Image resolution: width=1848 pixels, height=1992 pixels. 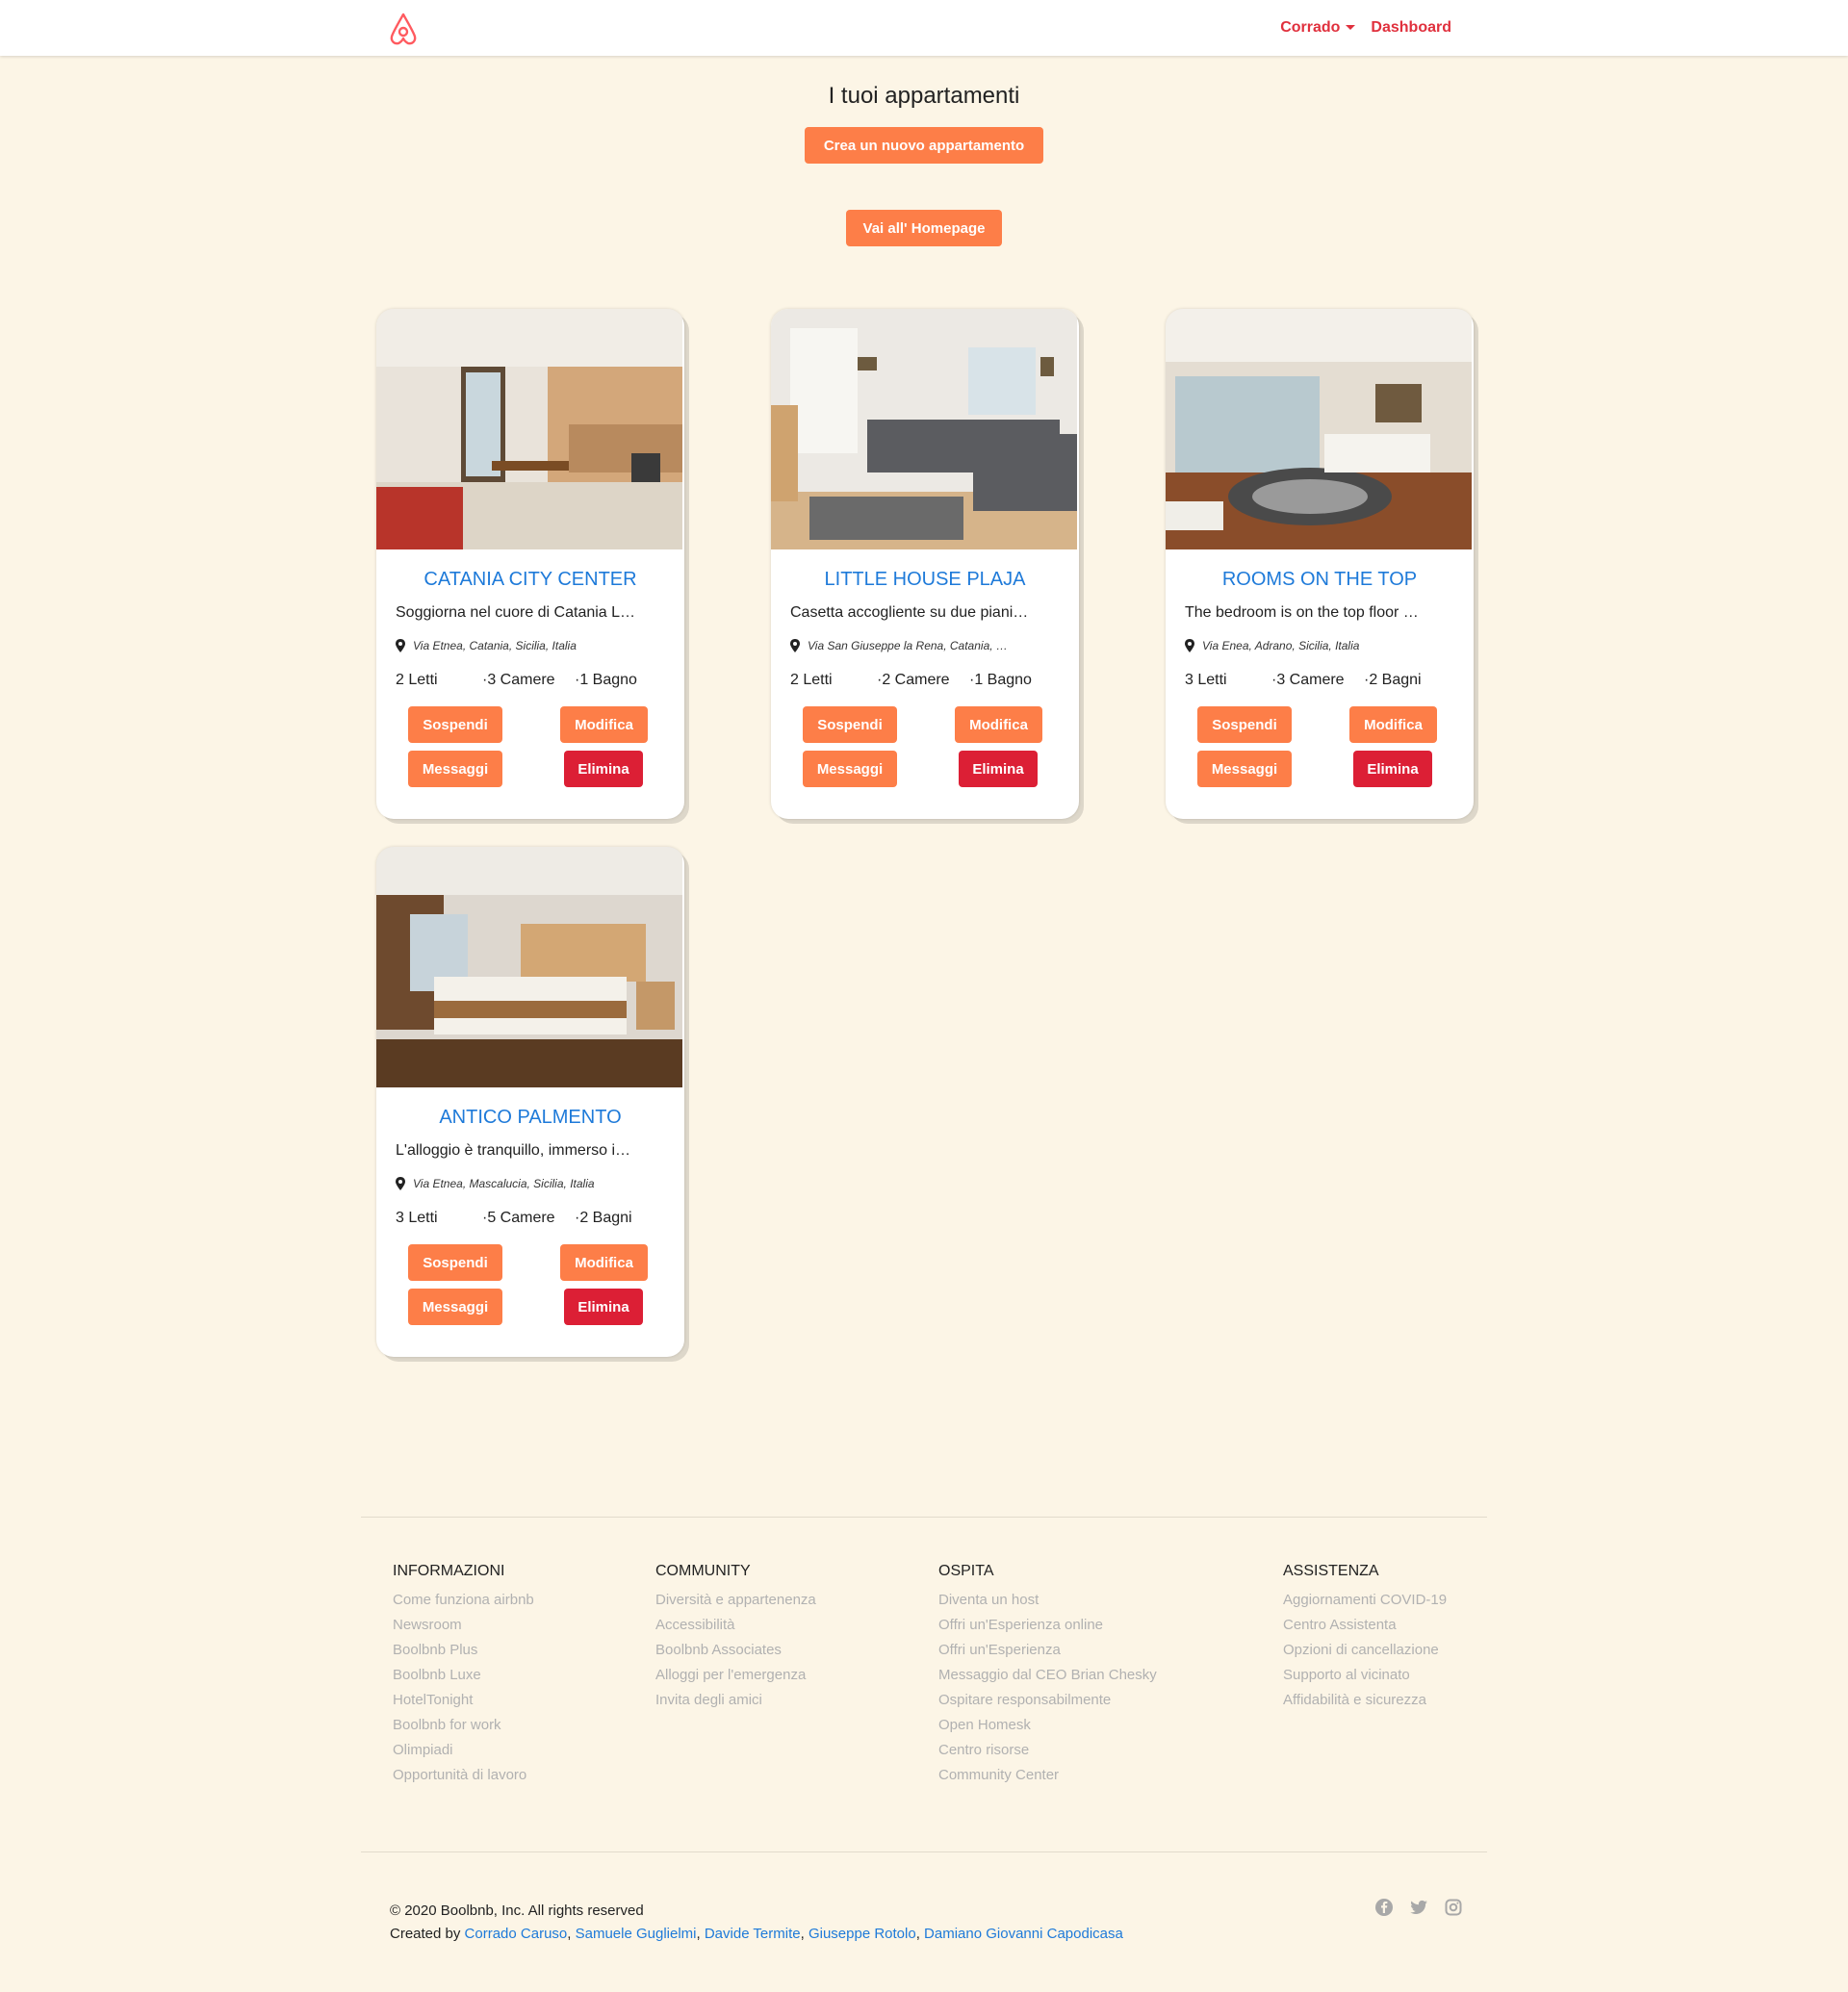 What do you see at coordinates (463, 1675) in the screenshot?
I see `footer-link: Boolbnb Luxe` at bounding box center [463, 1675].